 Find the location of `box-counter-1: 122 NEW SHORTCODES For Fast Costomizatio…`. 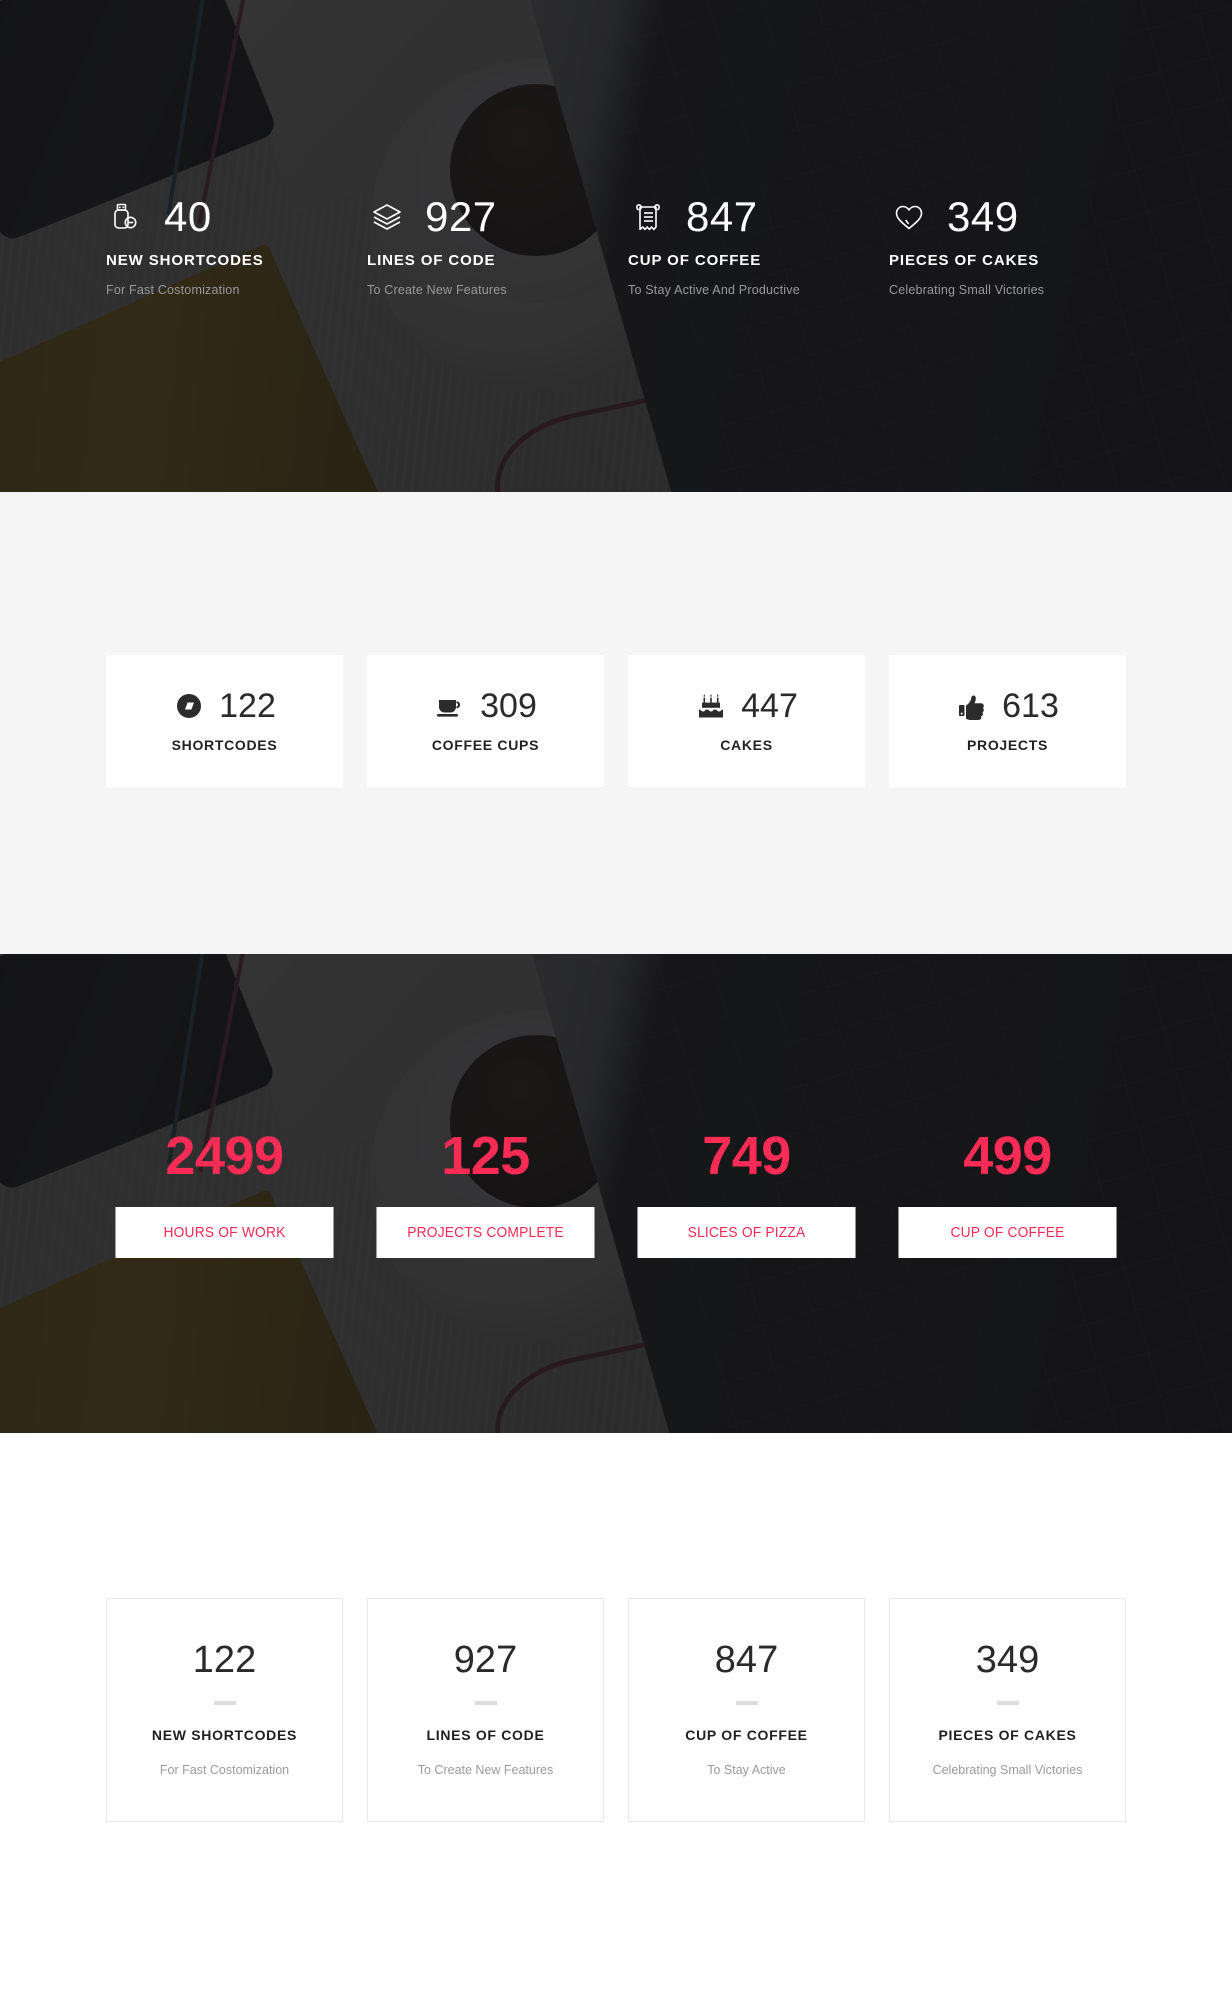

box-counter-1: 122 NEW SHORTCODES For Fast Costomizatio… is located at coordinates (224, 1710).